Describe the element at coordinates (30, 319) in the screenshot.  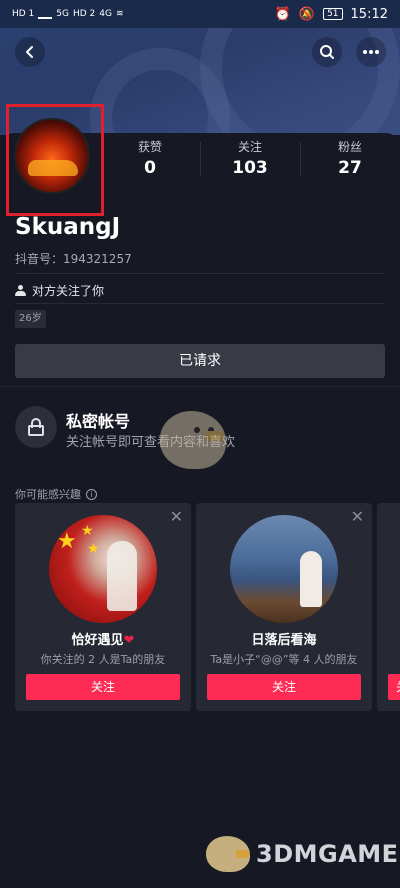
I see `age-tag: 26岁` at that location.